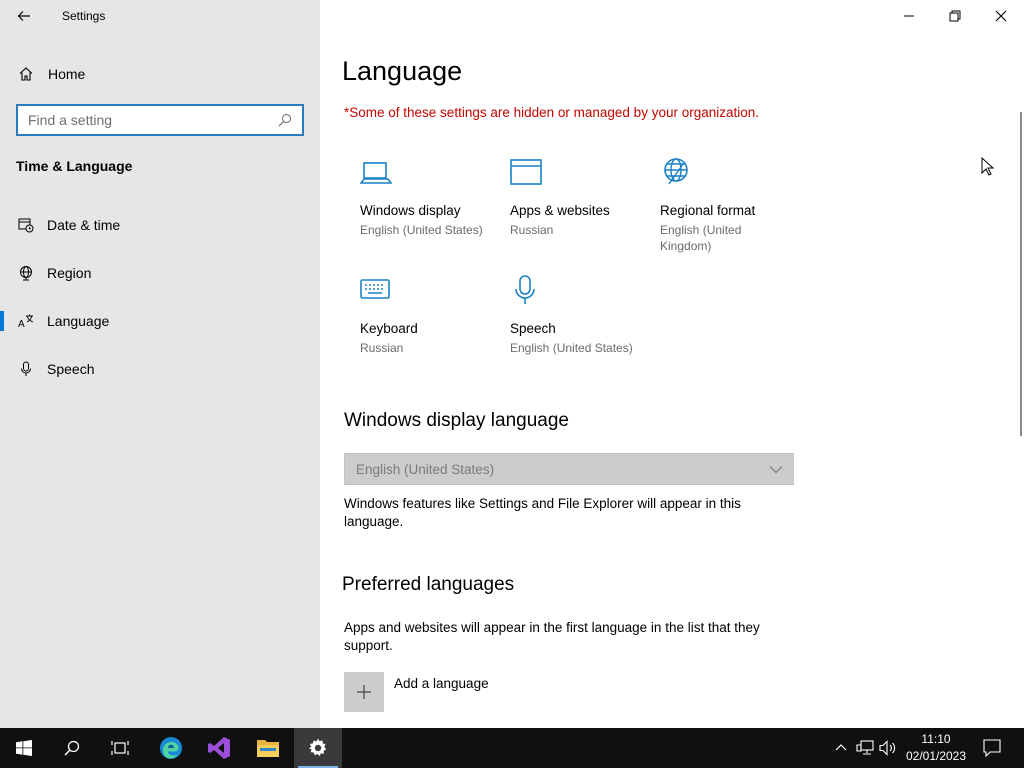 The width and height of the screenshot is (1024, 768). I want to click on network-icon, so click(865, 747).